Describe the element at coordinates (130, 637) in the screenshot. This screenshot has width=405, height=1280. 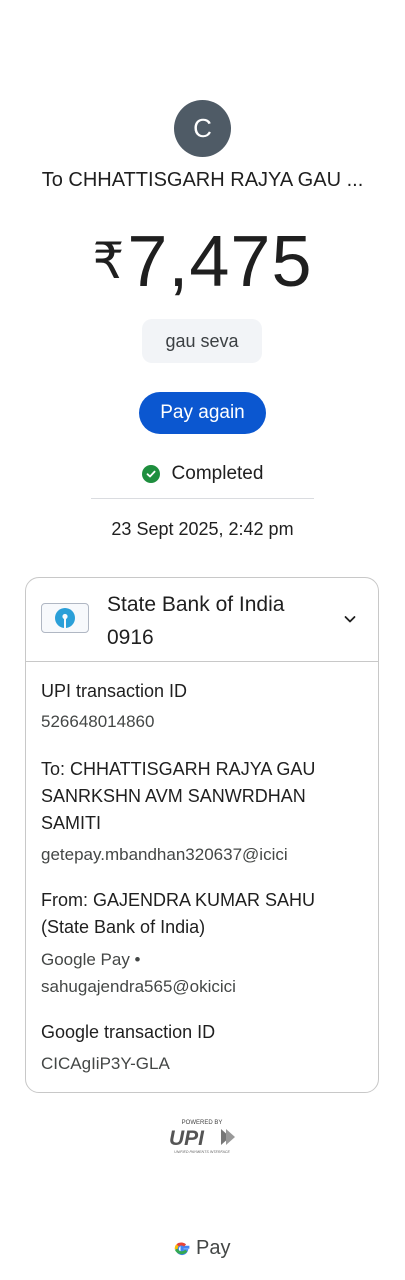
I see `account-suffix: 0916` at that location.